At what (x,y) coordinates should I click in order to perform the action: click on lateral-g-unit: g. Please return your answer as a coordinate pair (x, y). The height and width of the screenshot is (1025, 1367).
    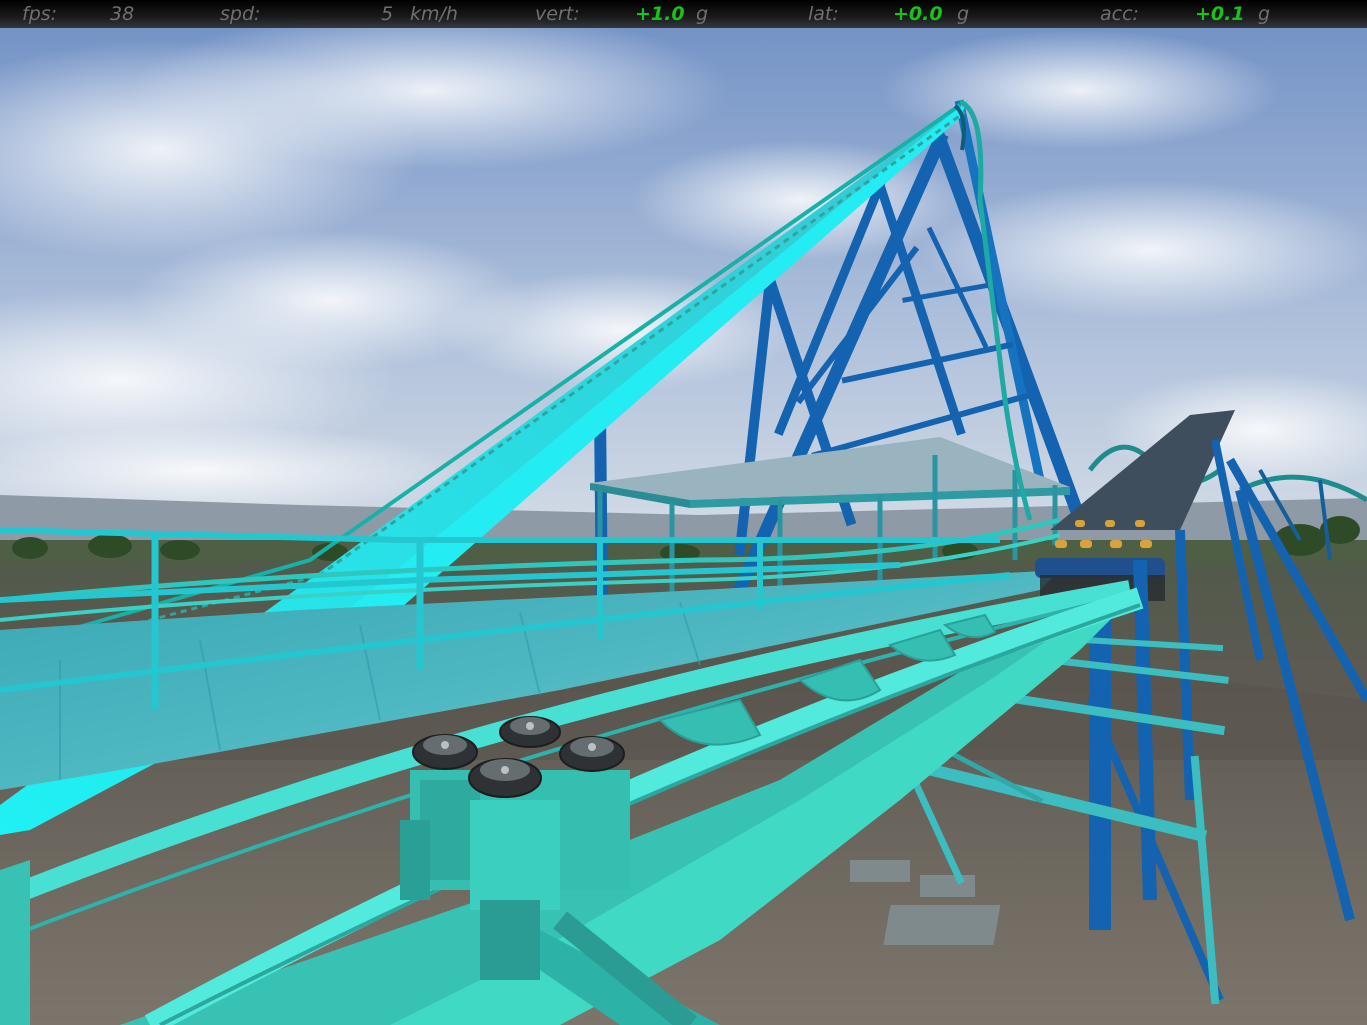
    Looking at the image, I should click on (963, 14).